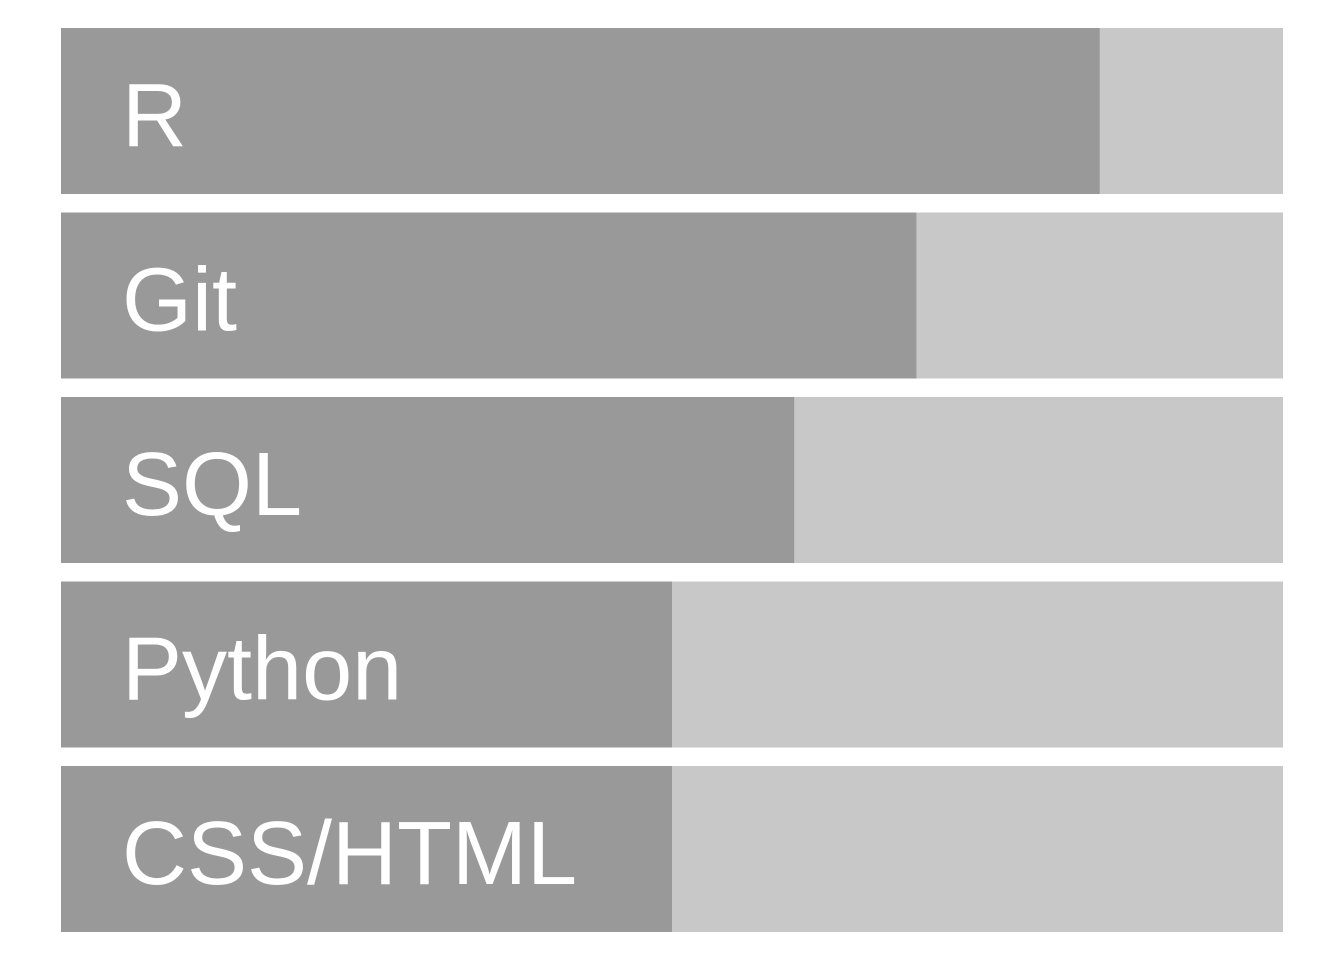 The width and height of the screenshot is (1344, 960). I want to click on bar-label: CSS/HTML, so click(349, 854).